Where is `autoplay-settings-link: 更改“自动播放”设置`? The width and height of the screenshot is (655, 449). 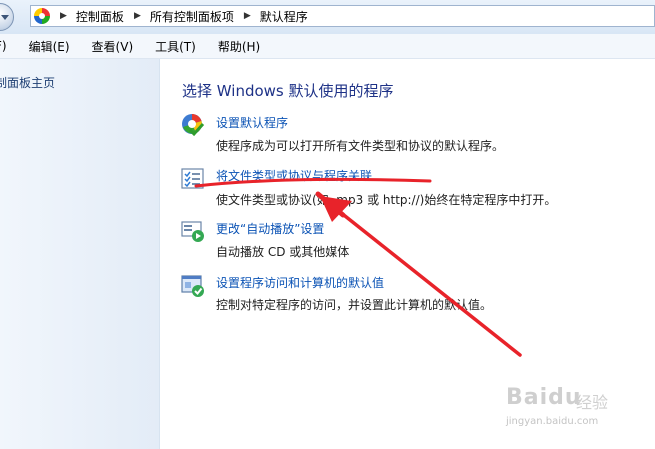 autoplay-settings-link: 更改“自动播放”设置 is located at coordinates (270, 228).